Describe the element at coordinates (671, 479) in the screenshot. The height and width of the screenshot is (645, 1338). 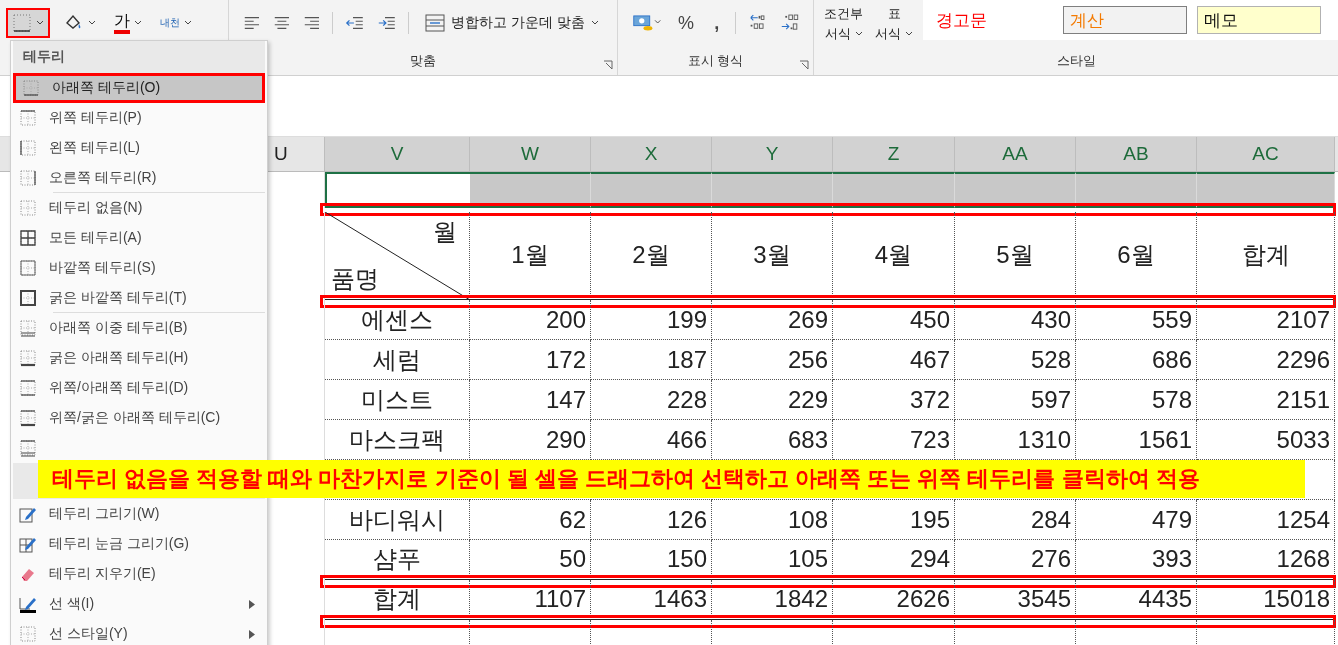
I see `callout-banner: 테두리 없음을 적용할 때와 마찬가지로 기준이 될 셀을 드래그하여 선택하고 아래쪽 또는 위쪽 테두리를 클릭하여 적용` at that location.